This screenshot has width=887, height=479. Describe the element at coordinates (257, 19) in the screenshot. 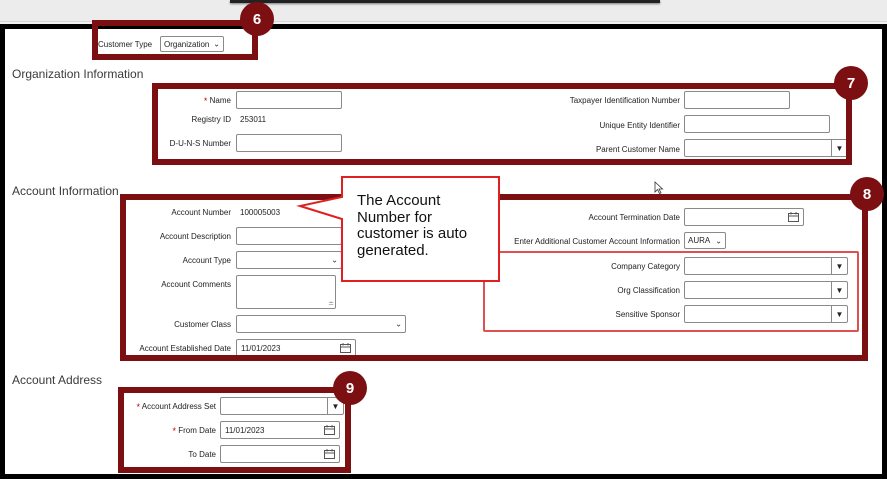

I see `step-badge-6: 6` at that location.